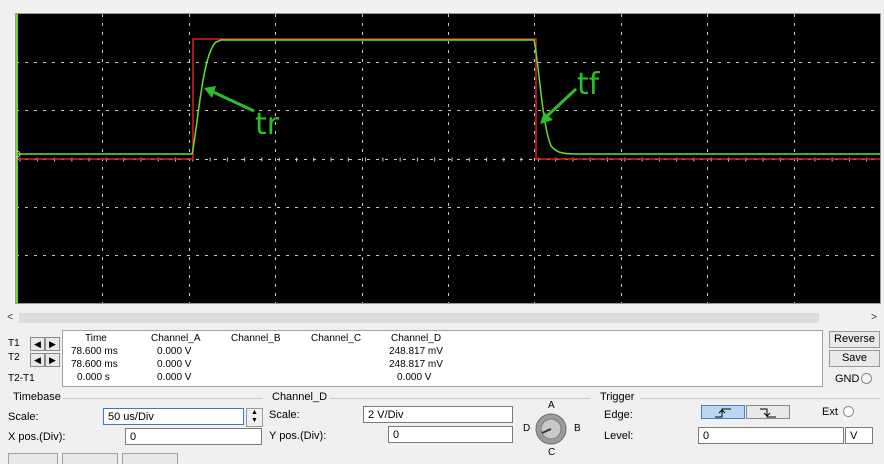 The height and width of the screenshot is (464, 884). What do you see at coordinates (93, 377) in the screenshot?
I see `t2-t1-time: 0.000 s` at bounding box center [93, 377].